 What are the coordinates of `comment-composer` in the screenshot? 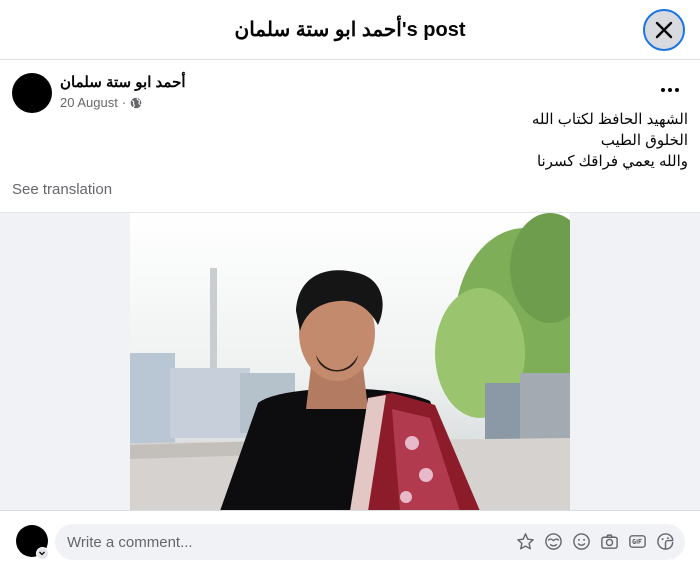 It's located at (370, 542).